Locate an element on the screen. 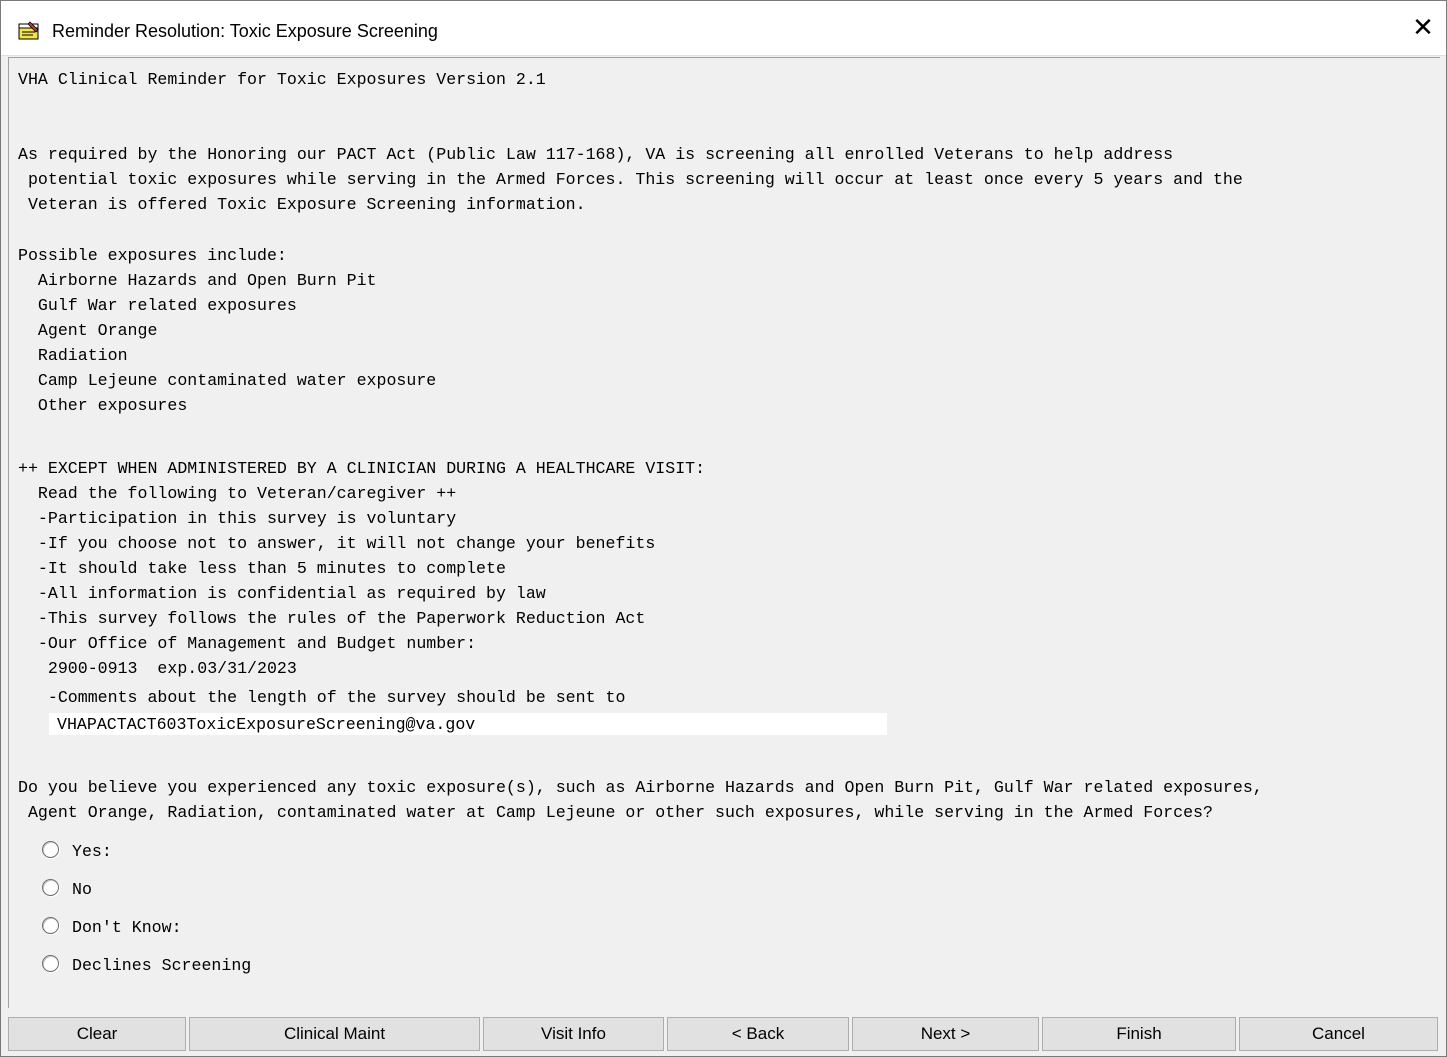  exposures-heading: Possible exposures include: is located at coordinates (152, 255).